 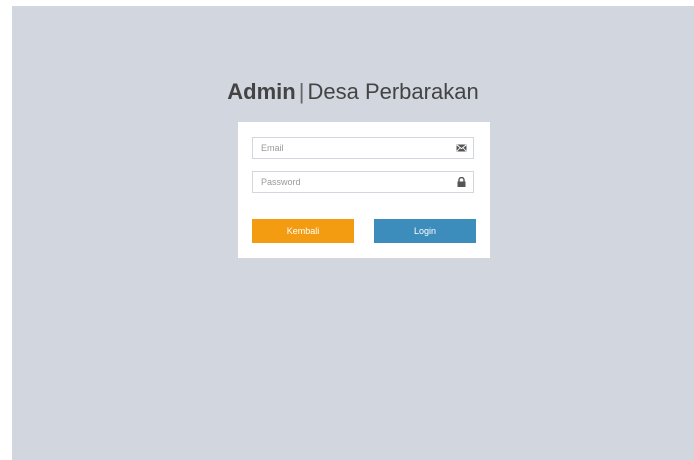 I want to click on app-subtitle: Desa Perbarakan, so click(x=393, y=91).